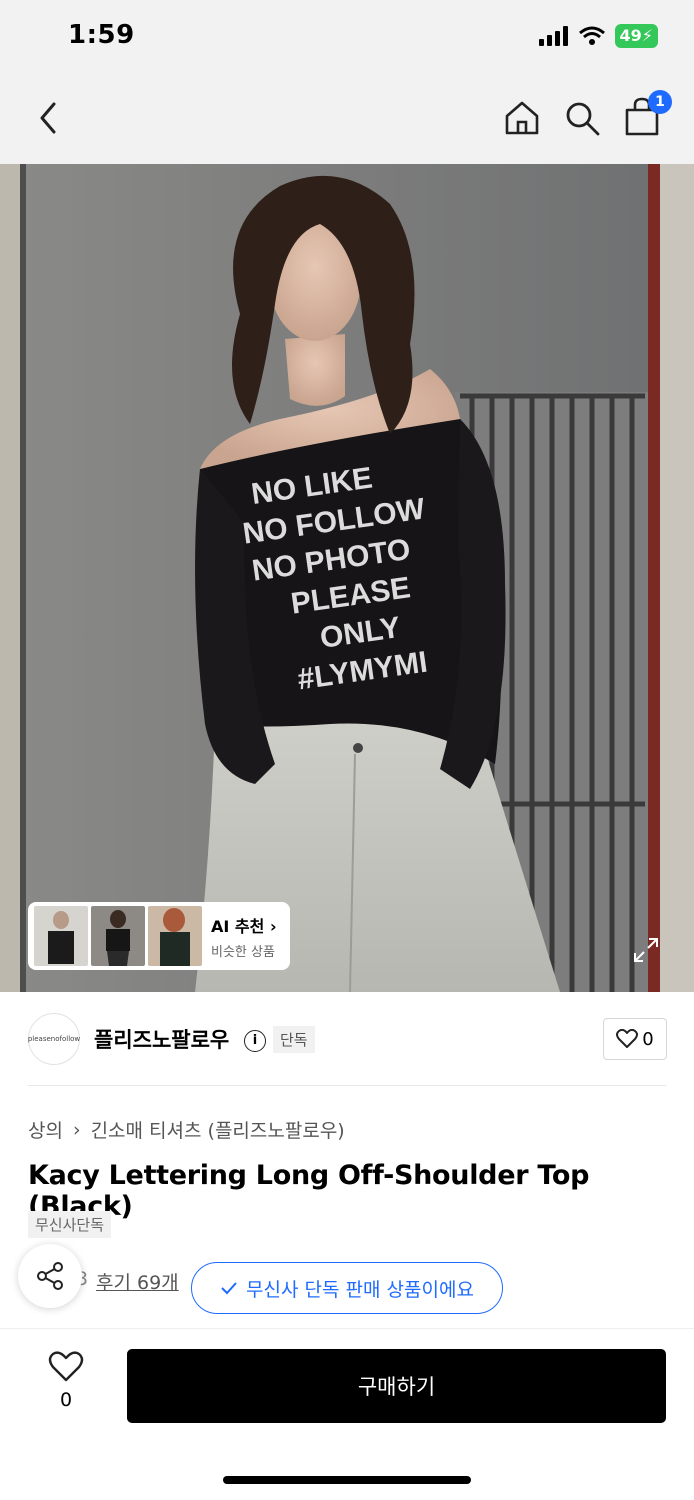 The image size is (694, 1500). What do you see at coordinates (347, 120) in the screenshot?
I see `top-nav: 1` at bounding box center [347, 120].